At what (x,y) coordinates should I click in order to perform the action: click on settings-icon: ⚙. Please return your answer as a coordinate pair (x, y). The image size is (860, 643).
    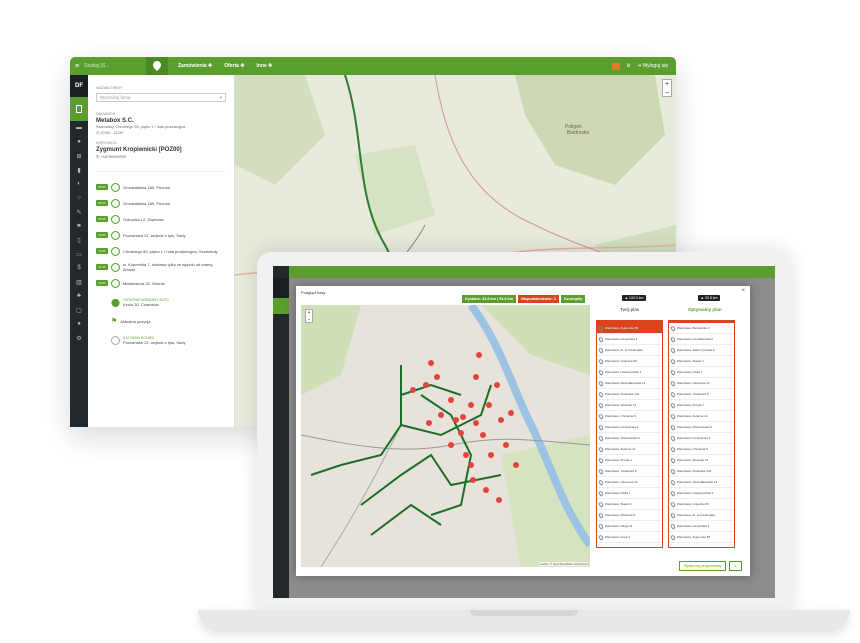
    Looking at the image, I should click on (628, 66).